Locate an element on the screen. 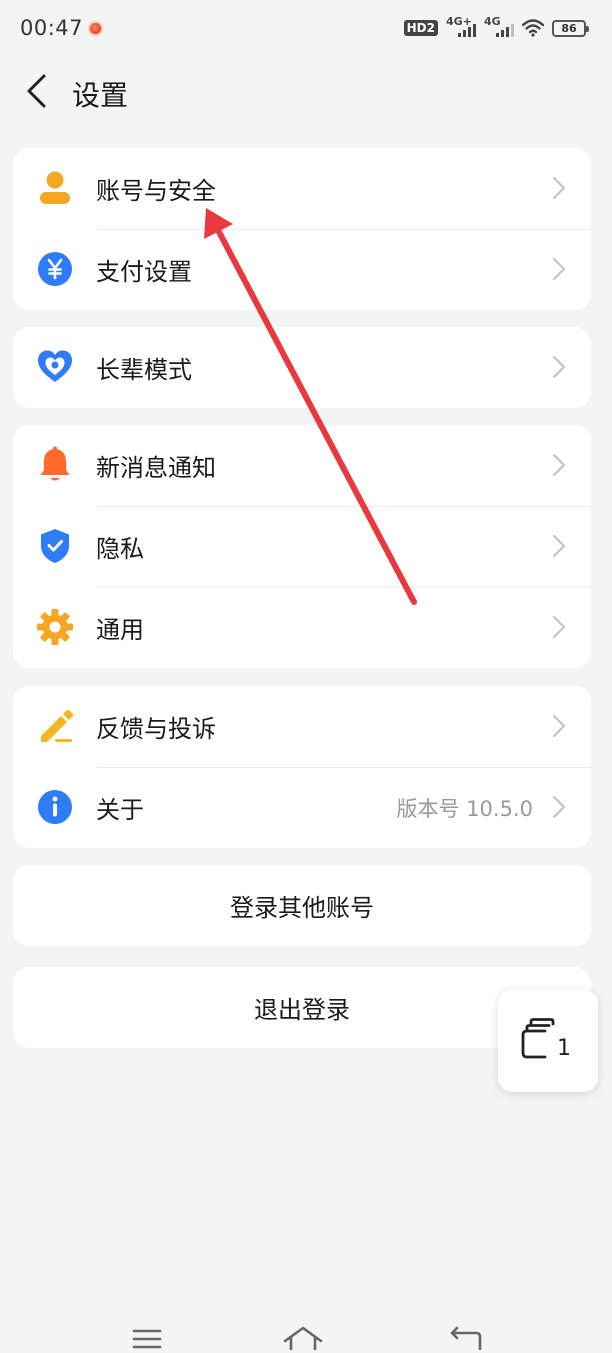  back-button is located at coordinates (36, 91).